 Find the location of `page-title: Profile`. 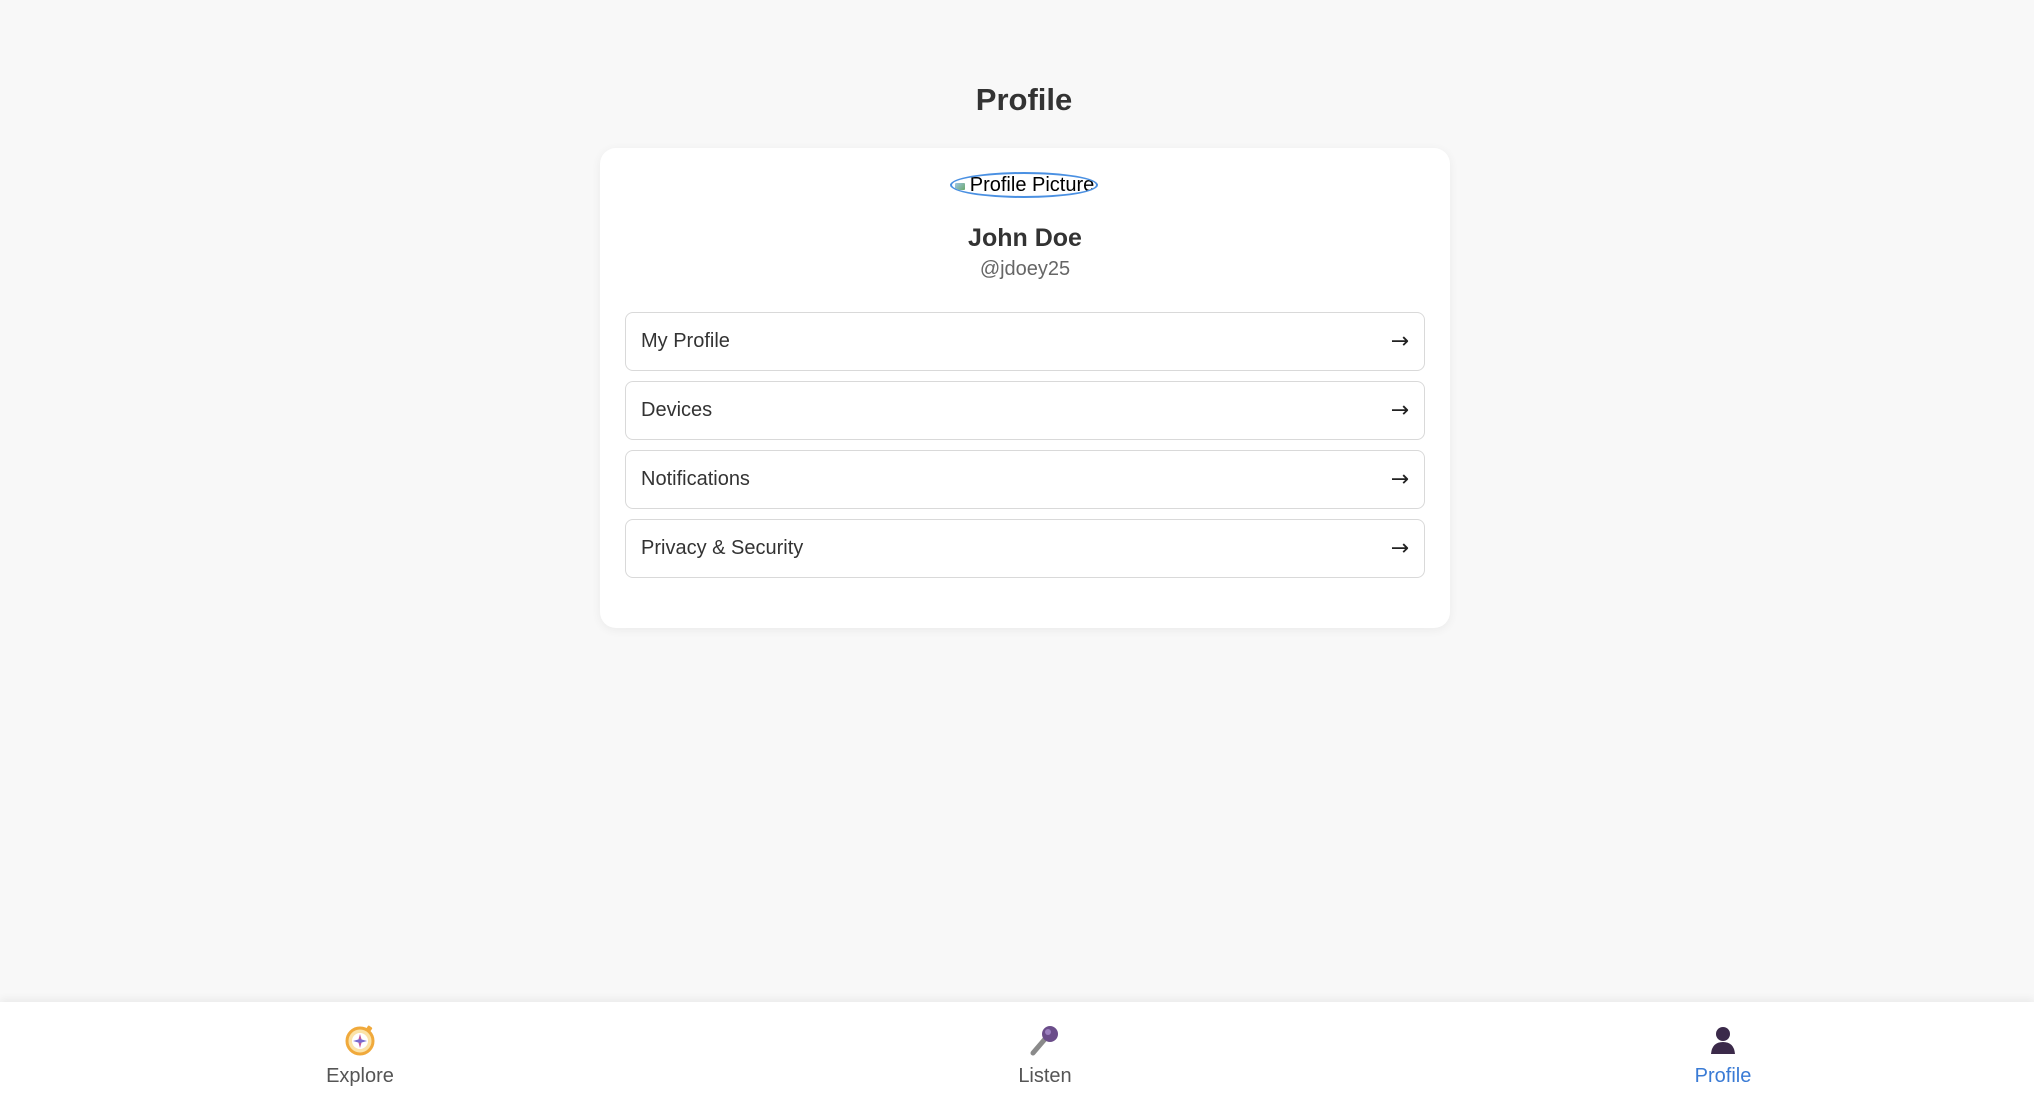

page-title: Profile is located at coordinates (1024, 99).